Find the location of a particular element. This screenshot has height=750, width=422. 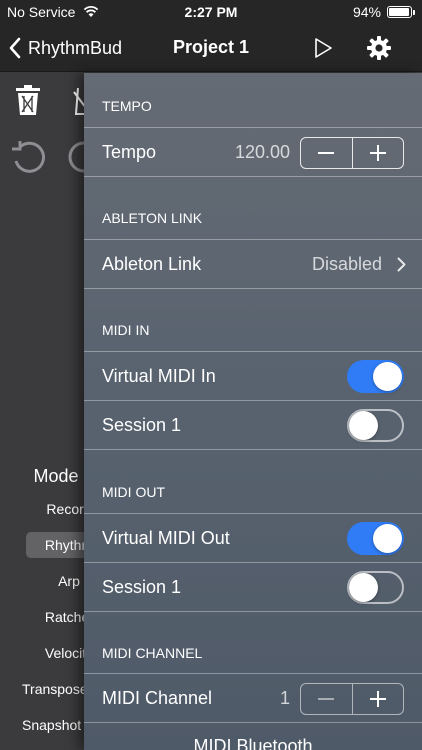

tempo-value: 120.00 is located at coordinates (262, 152).